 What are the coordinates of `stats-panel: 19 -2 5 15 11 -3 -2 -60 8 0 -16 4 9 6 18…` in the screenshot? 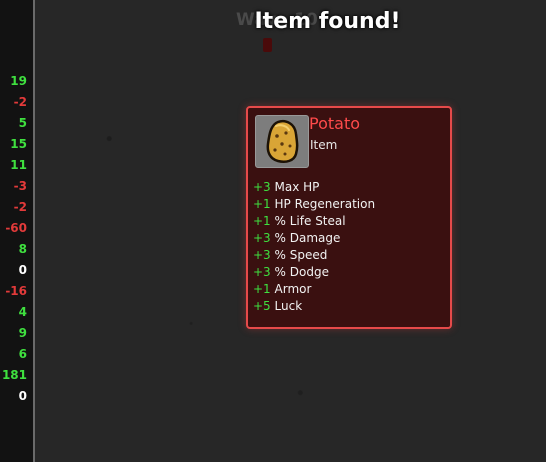 It's located at (17, 231).